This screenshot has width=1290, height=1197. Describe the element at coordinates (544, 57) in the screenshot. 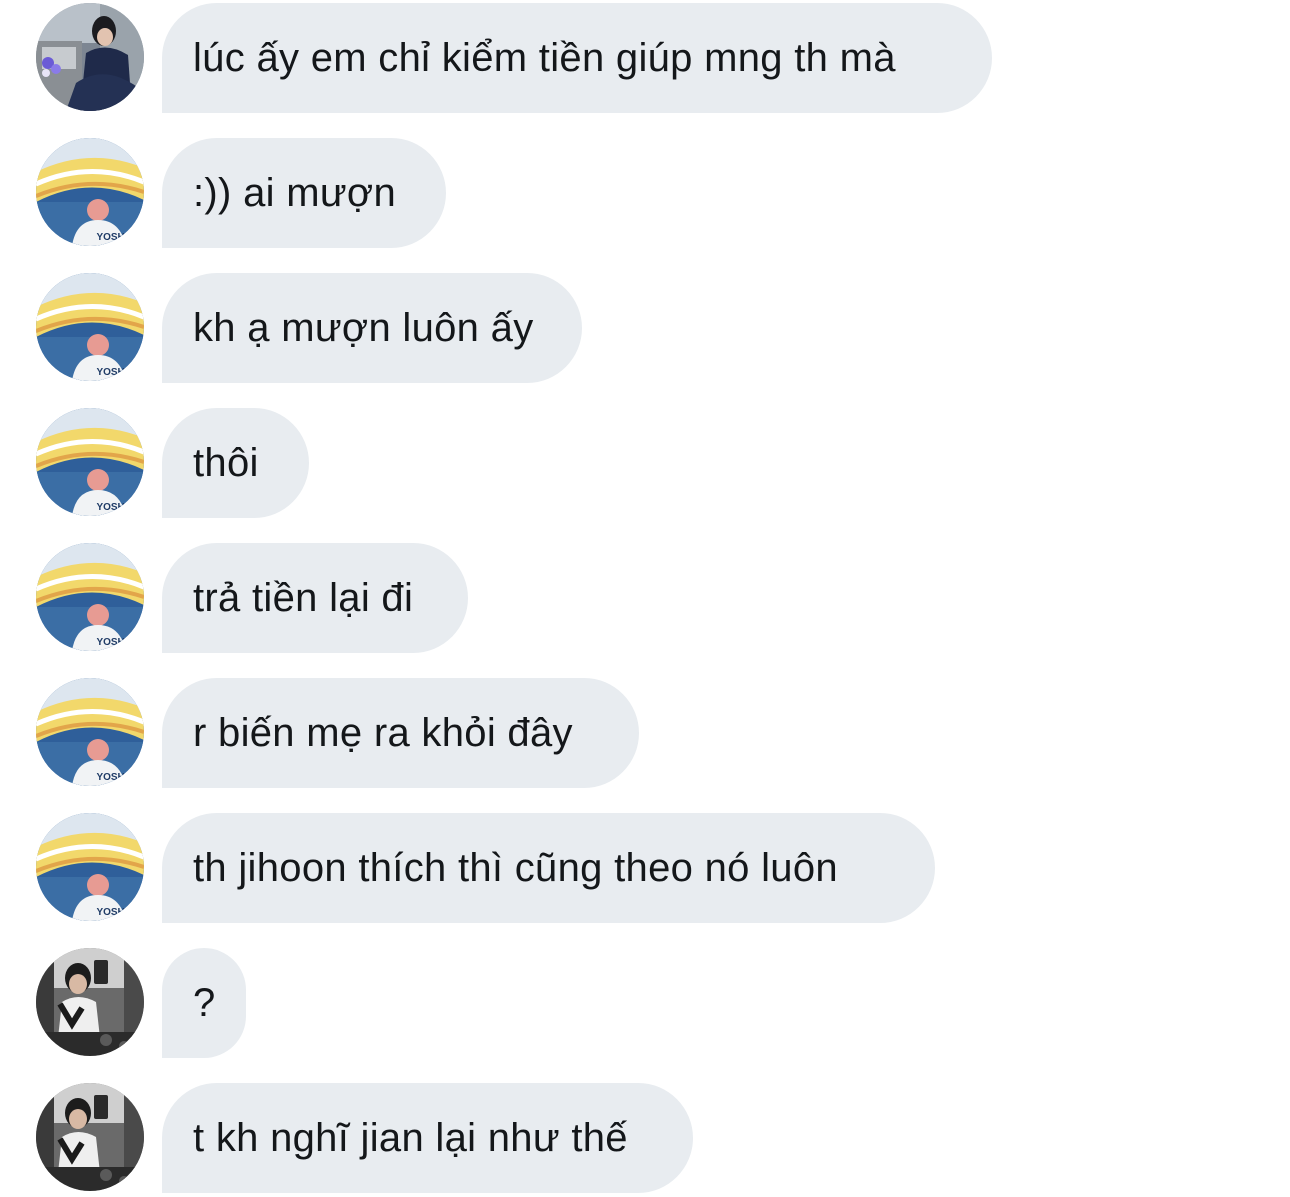

I see `message-text: lúc ấy em chỉ kiểm tiền giúp mng th mà` at that location.